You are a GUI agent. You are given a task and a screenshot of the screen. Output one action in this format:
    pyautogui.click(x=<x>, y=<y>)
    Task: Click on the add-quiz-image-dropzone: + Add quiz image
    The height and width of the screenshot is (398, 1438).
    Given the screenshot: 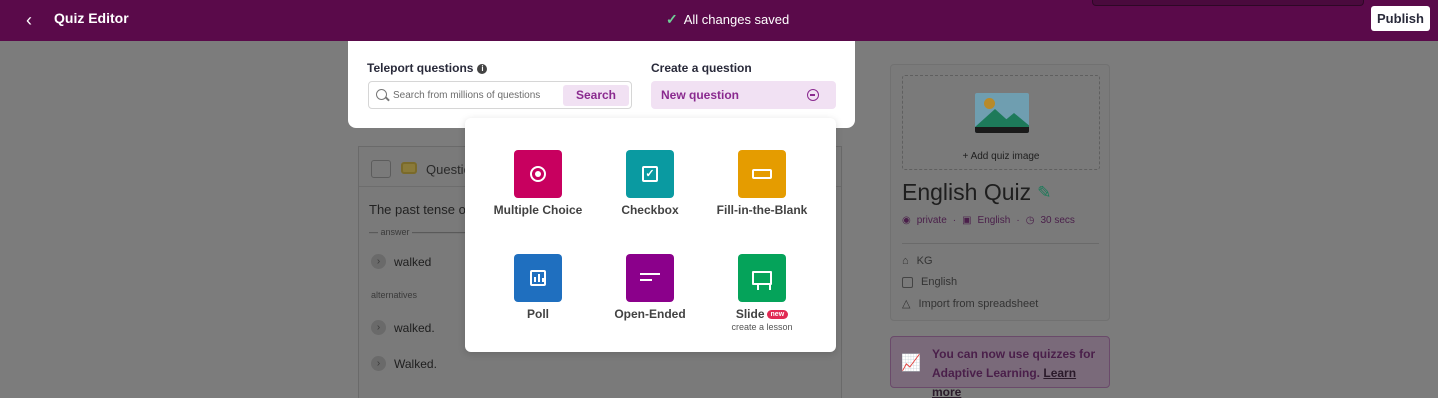 What is the action you would take?
    pyautogui.click(x=1001, y=122)
    